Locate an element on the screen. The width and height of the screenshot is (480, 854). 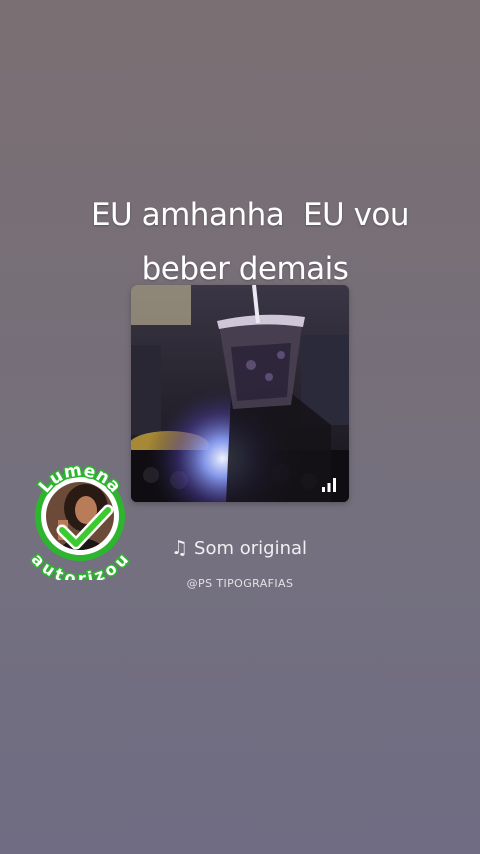
handle-text: @PS TIPOGRAFIAS is located at coordinates (240, 583).